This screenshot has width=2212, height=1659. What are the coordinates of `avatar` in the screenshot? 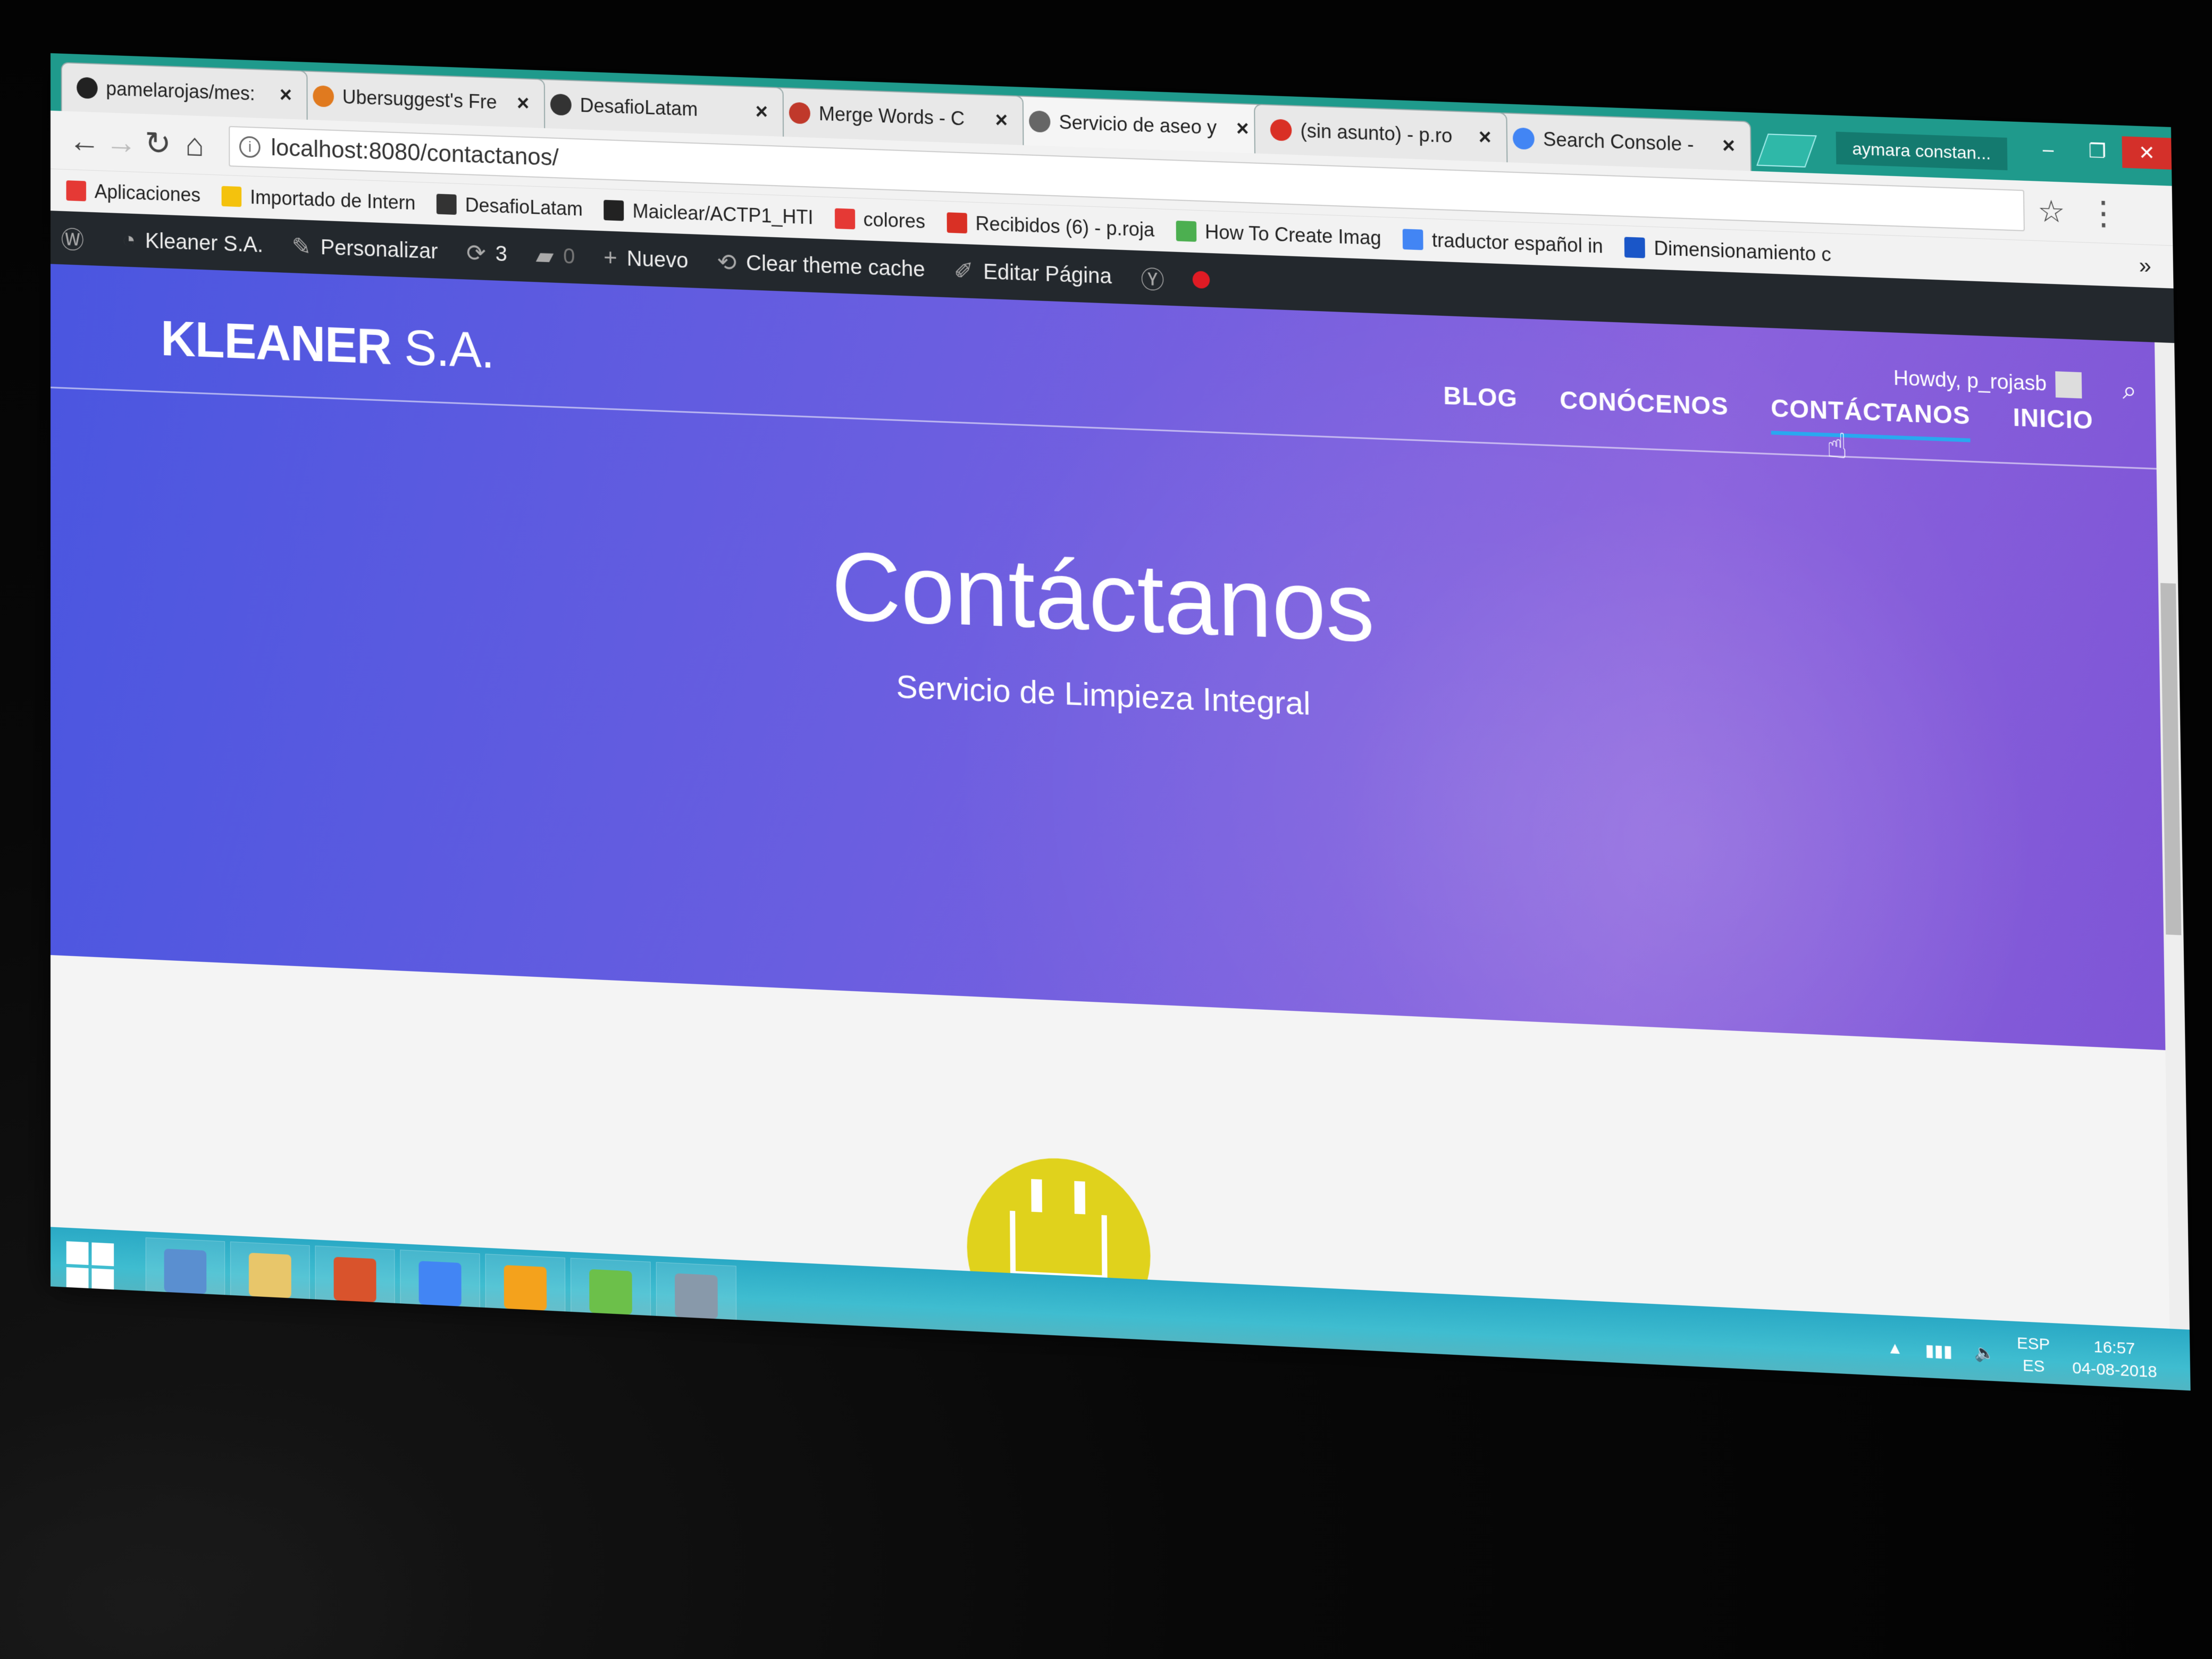 It's located at (2068, 385).